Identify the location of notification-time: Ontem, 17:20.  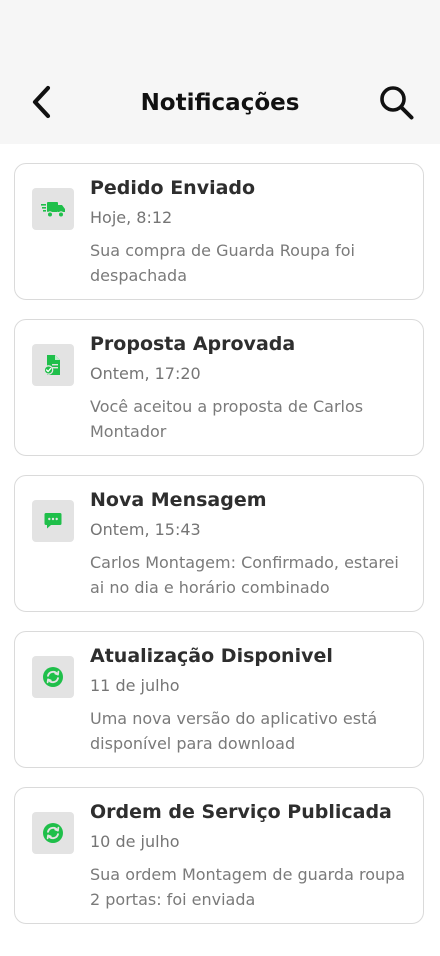
(145, 373).